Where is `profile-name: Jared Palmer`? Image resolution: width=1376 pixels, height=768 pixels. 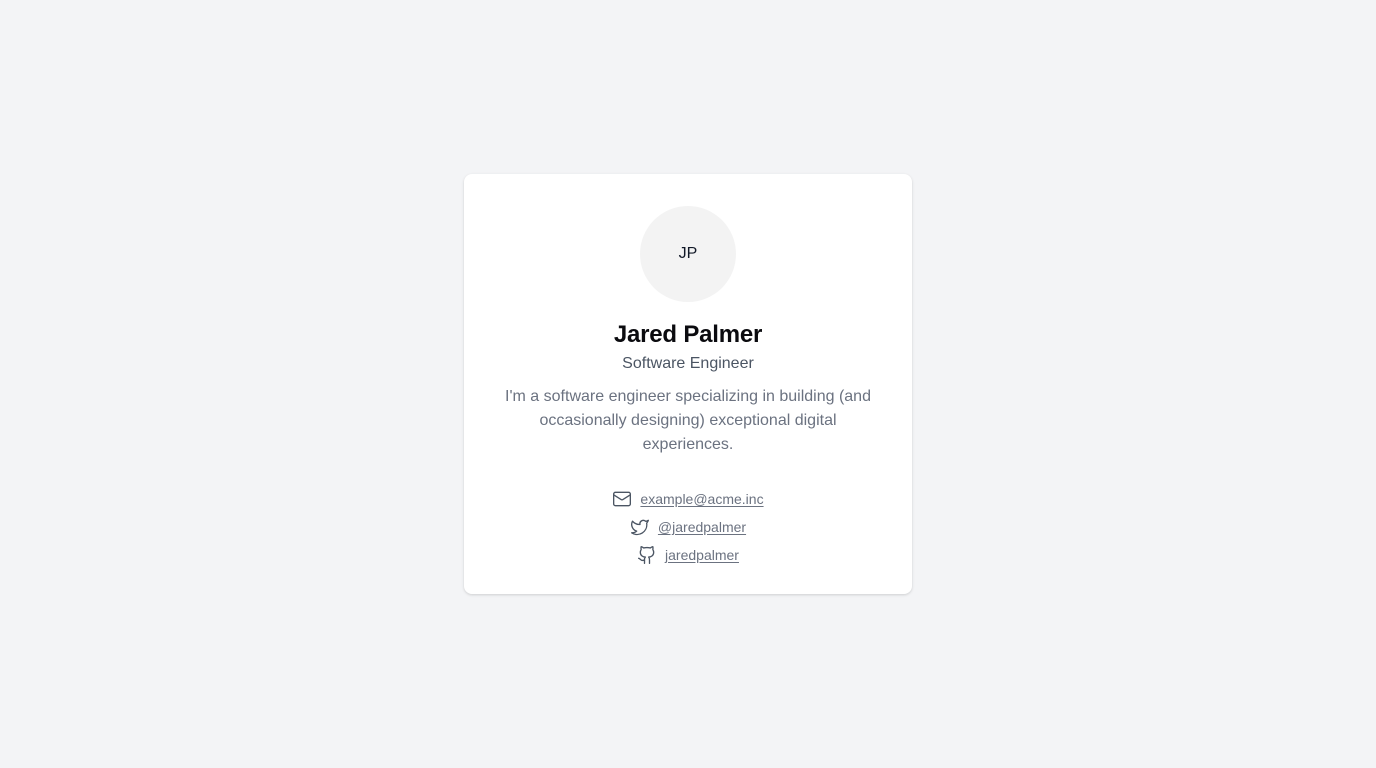
profile-name: Jared Palmer is located at coordinates (688, 334).